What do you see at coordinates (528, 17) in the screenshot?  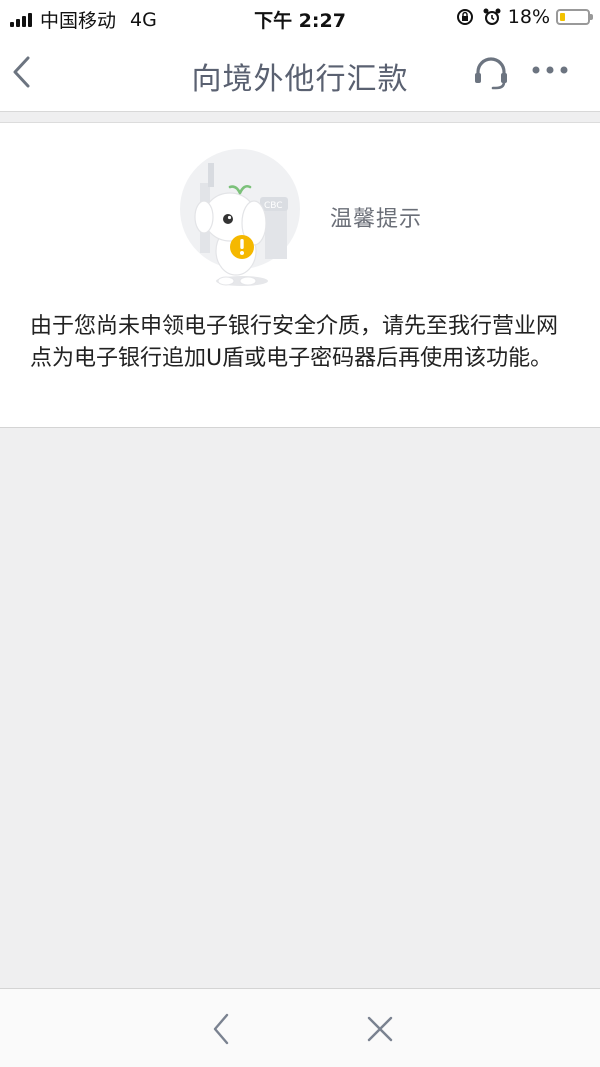 I see `battery-percent: 18%` at bounding box center [528, 17].